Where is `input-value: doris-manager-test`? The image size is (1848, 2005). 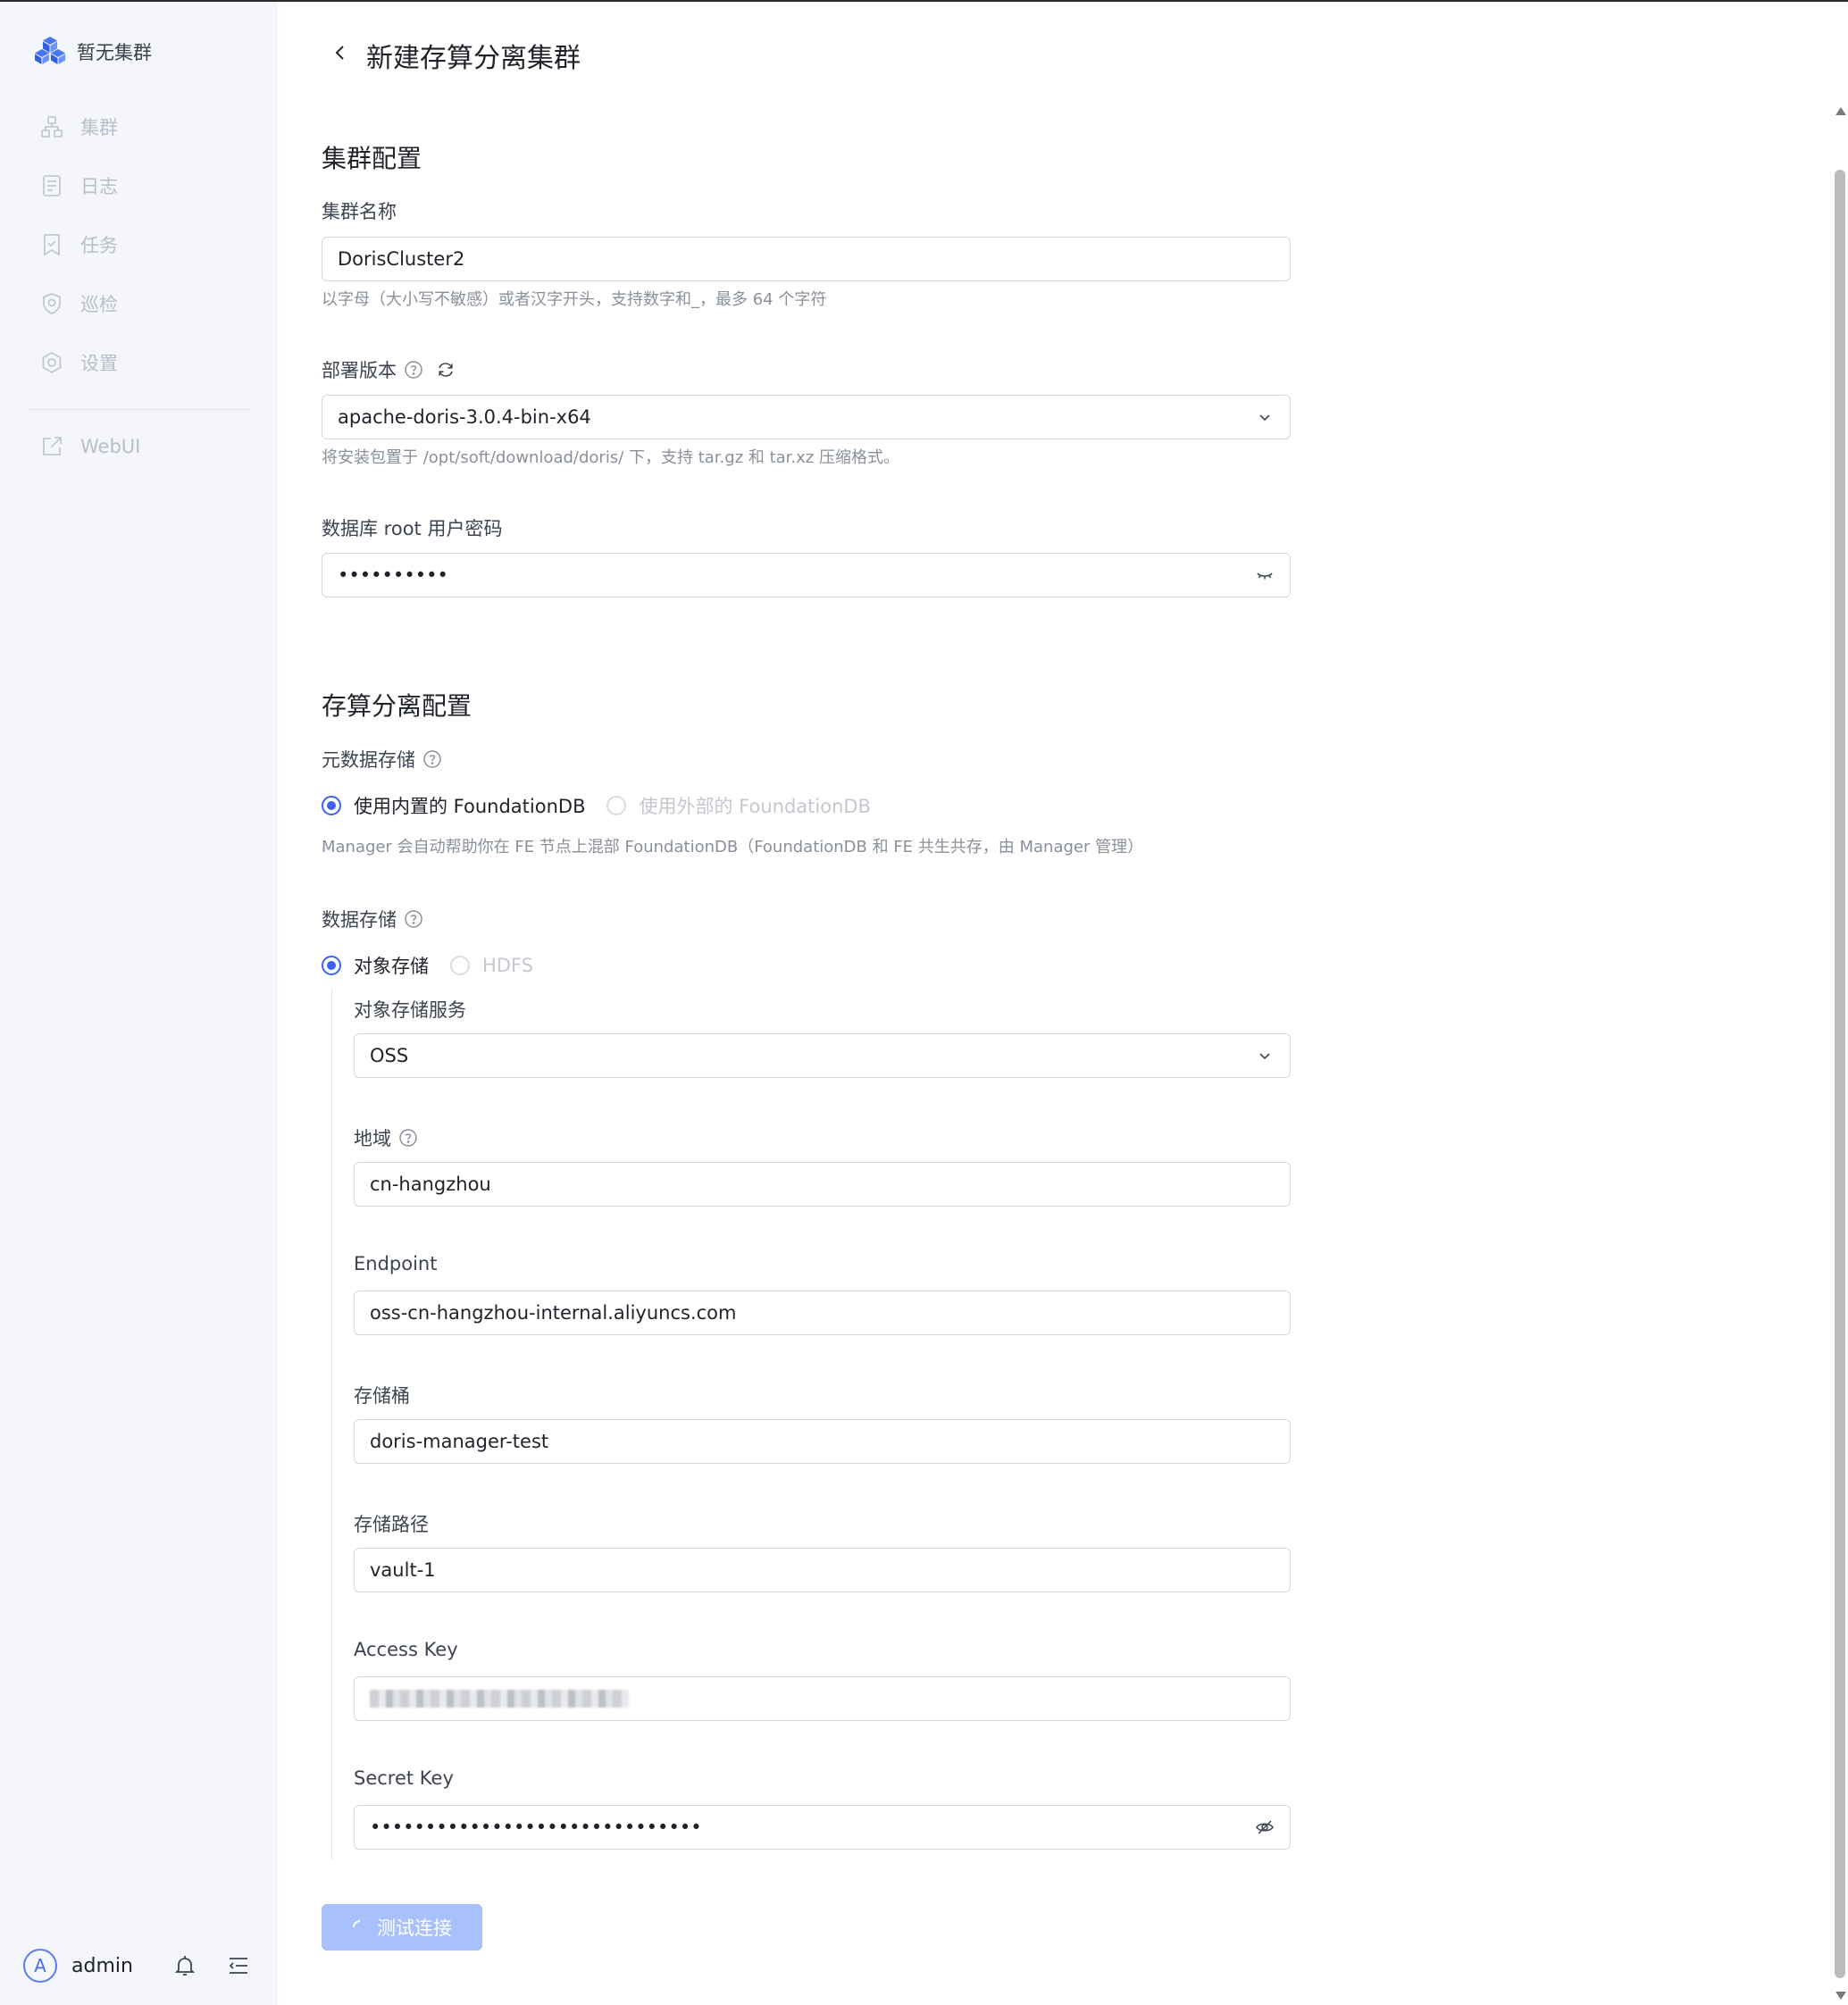
input-value: doris-manager-test is located at coordinates (459, 1441).